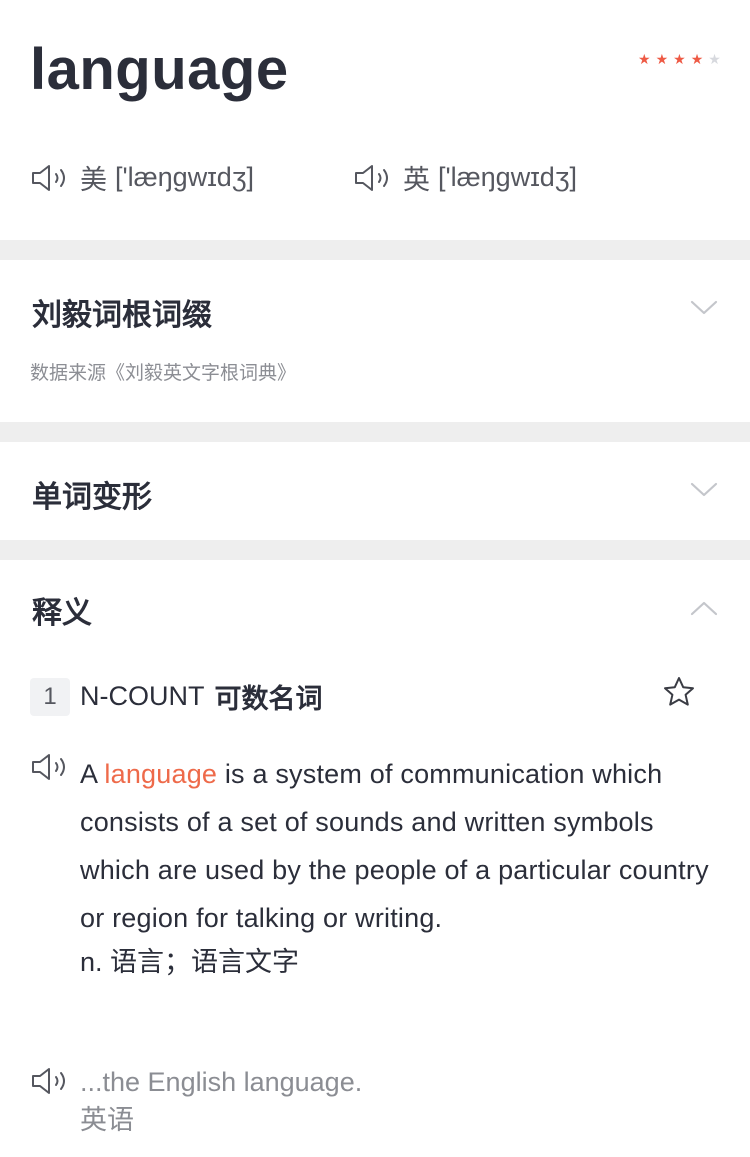 This screenshot has height=1157, width=750. Describe the element at coordinates (92, 774) in the screenshot. I see `definition-pre: A` at that location.